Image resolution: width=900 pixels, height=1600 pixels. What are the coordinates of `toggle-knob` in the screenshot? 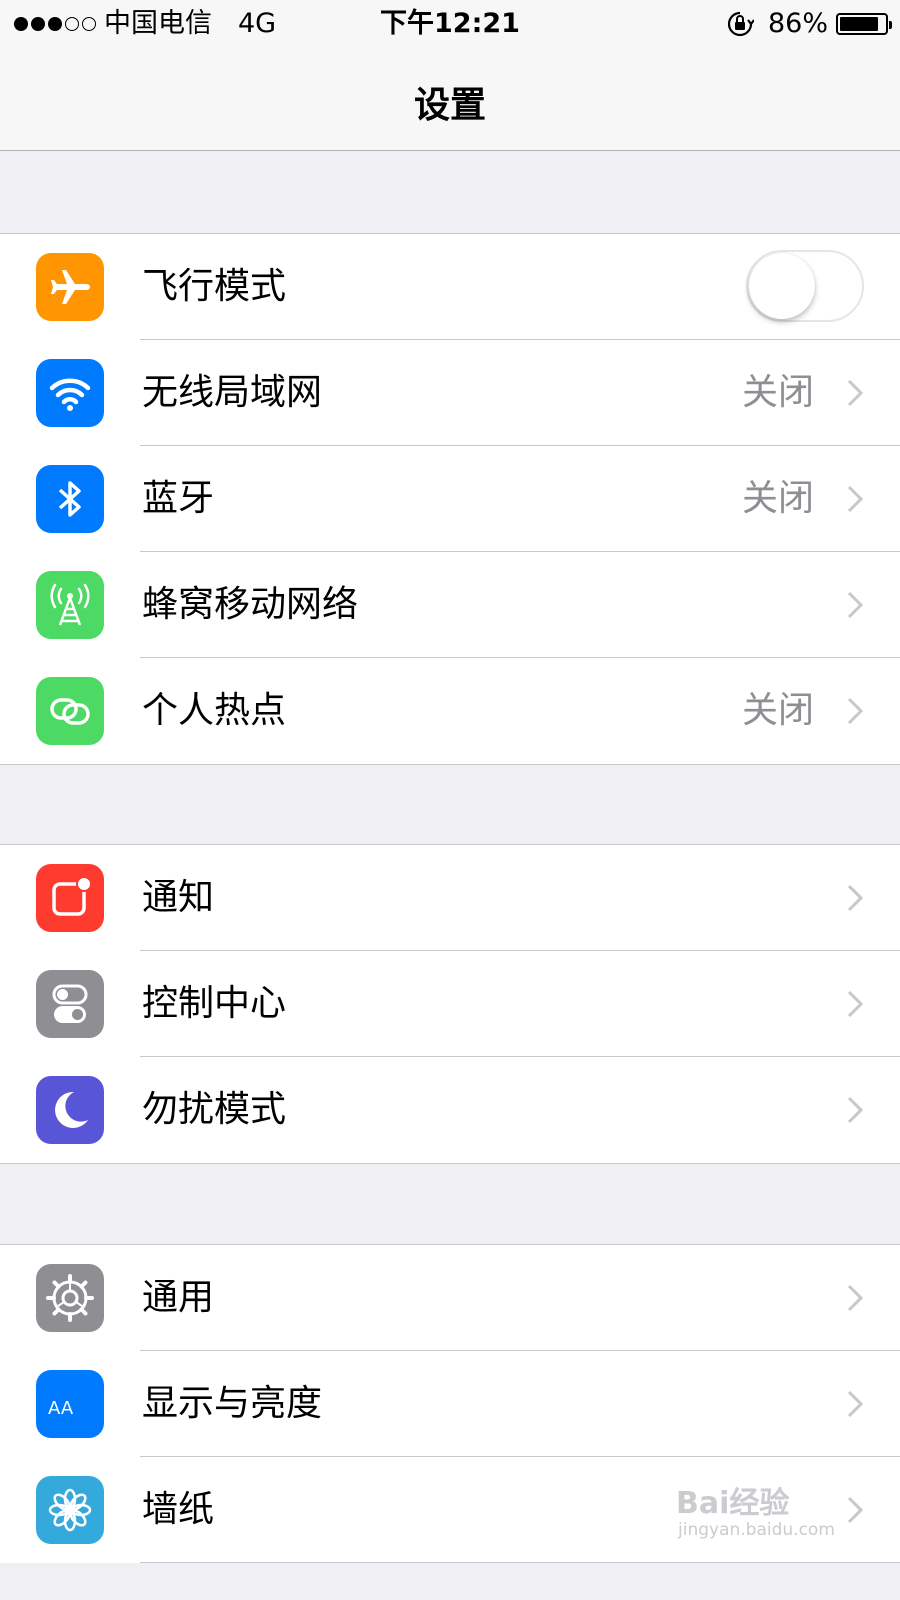 It's located at (782, 286).